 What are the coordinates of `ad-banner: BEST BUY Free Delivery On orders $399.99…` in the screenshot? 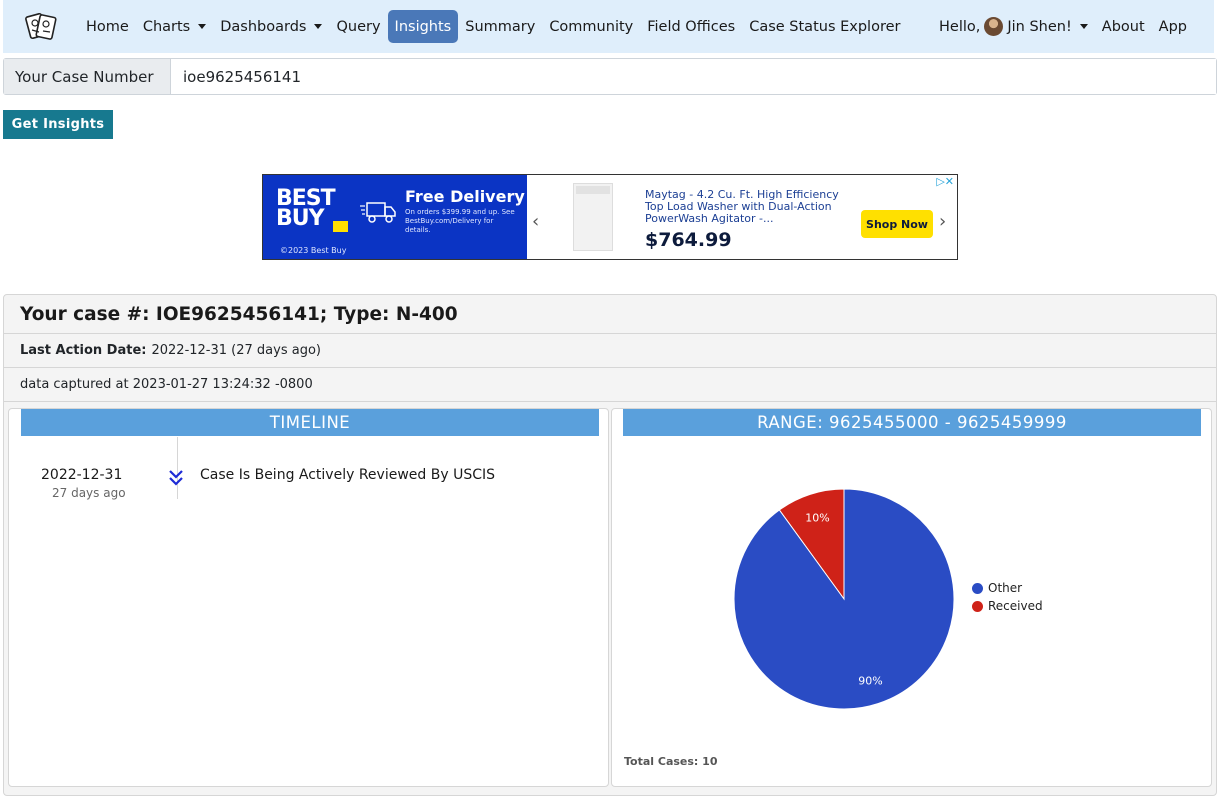 It's located at (610, 217).